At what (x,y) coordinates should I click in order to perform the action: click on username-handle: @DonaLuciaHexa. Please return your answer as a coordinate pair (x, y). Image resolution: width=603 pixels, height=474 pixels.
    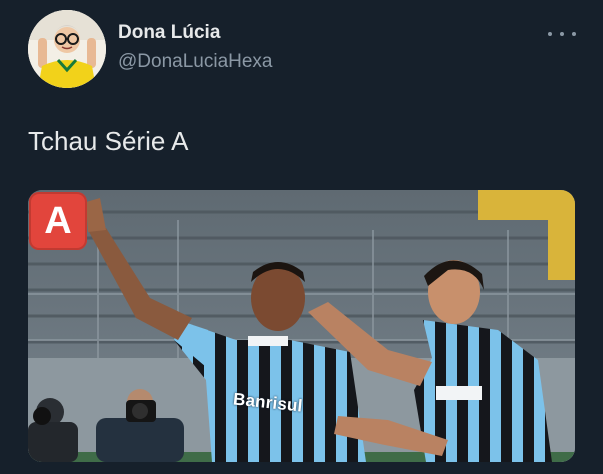
    Looking at the image, I should click on (195, 62).